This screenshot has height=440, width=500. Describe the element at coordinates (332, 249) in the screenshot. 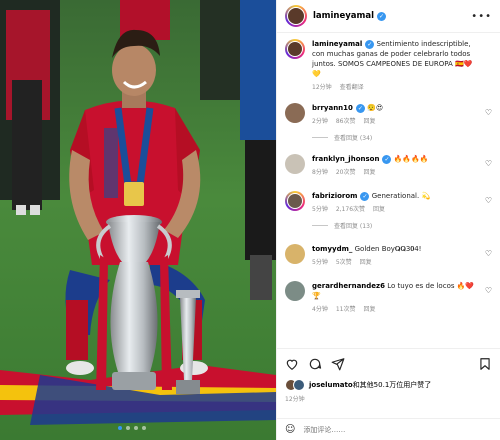

I see `comment-username: tomyydm_` at that location.